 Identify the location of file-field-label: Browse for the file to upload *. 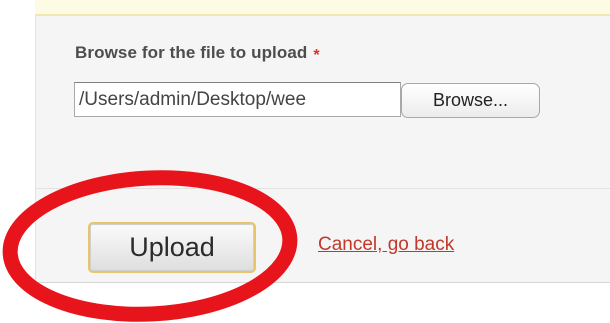
(197, 53).